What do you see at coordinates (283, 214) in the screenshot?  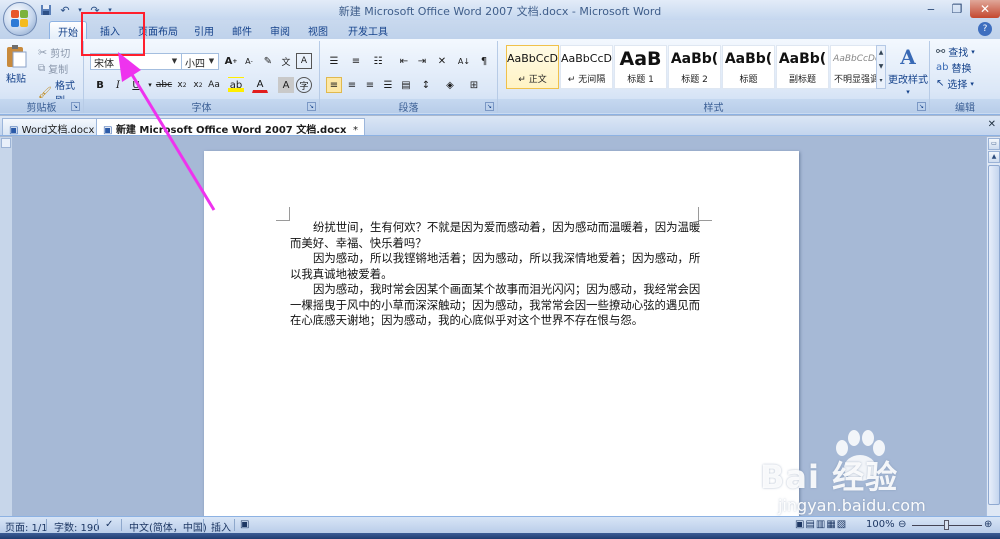 I see `crop-mark` at bounding box center [283, 214].